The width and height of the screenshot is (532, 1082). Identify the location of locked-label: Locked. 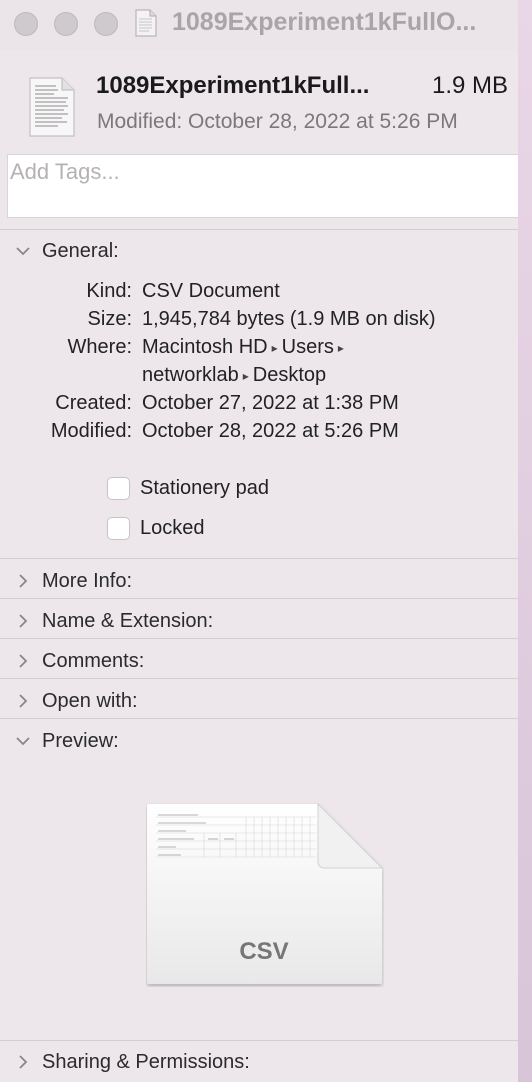
(172, 527).